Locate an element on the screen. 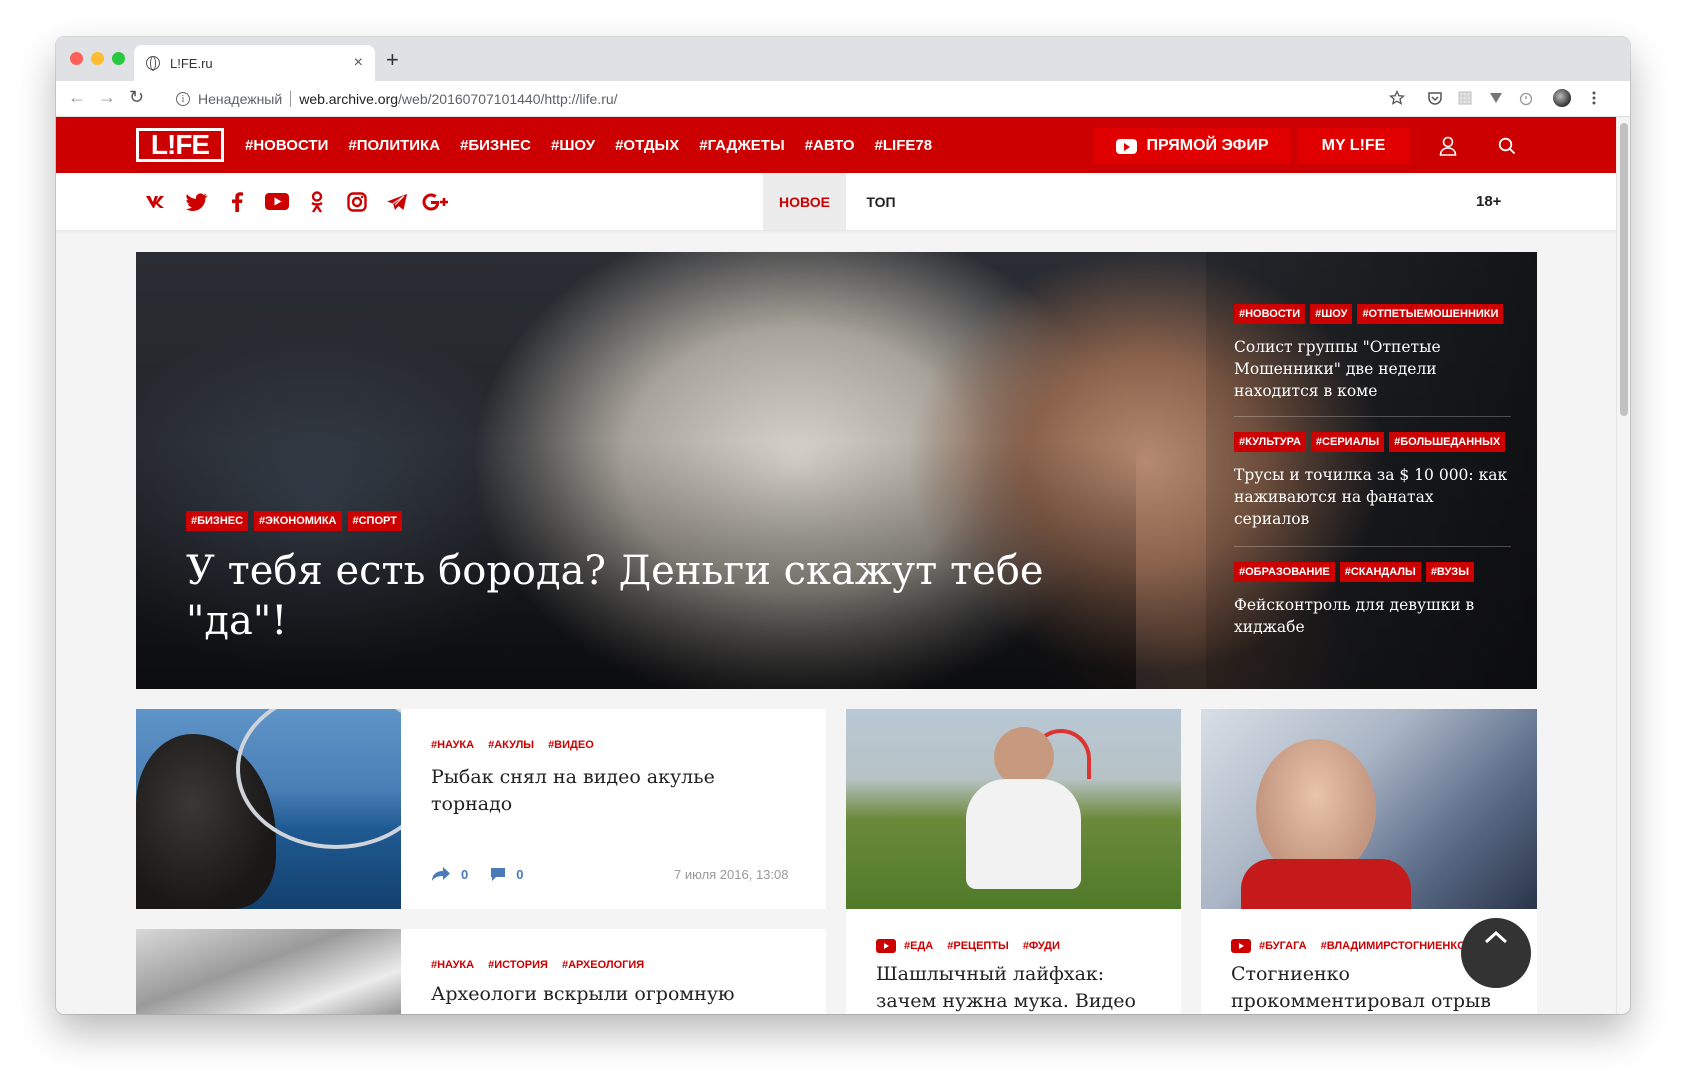  forward-button: → is located at coordinates (107, 97).